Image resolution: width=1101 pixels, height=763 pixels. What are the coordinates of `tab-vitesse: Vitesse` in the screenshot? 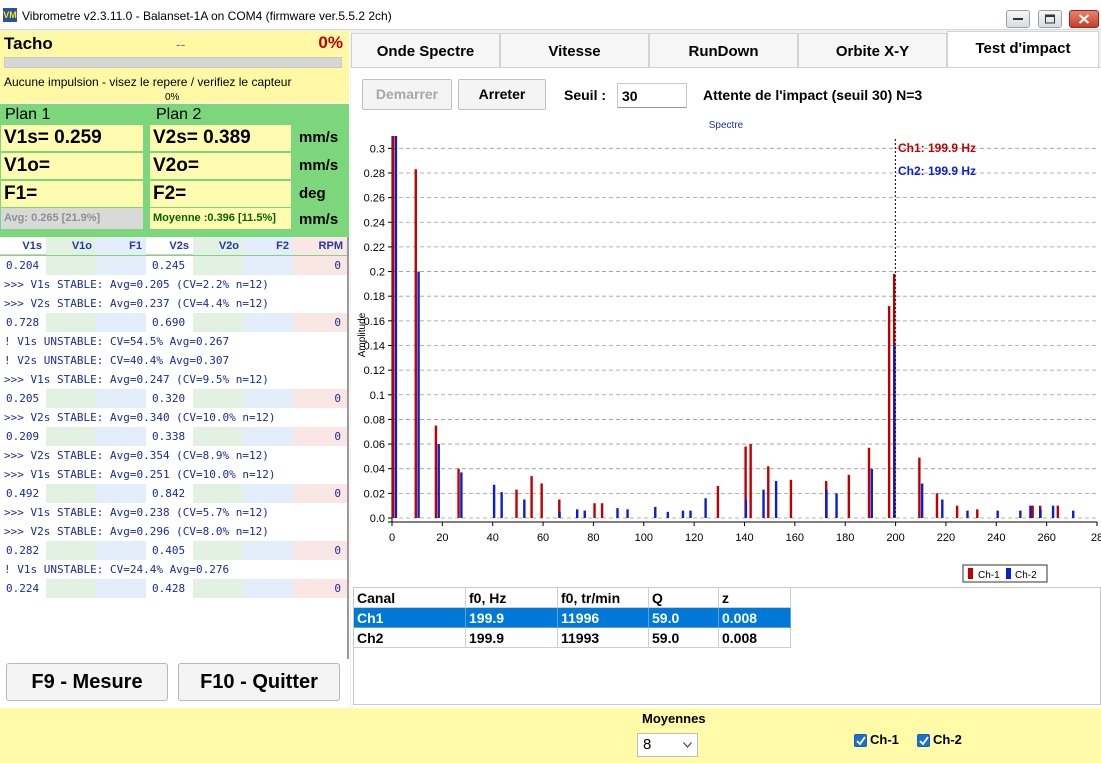 It's located at (574, 50).